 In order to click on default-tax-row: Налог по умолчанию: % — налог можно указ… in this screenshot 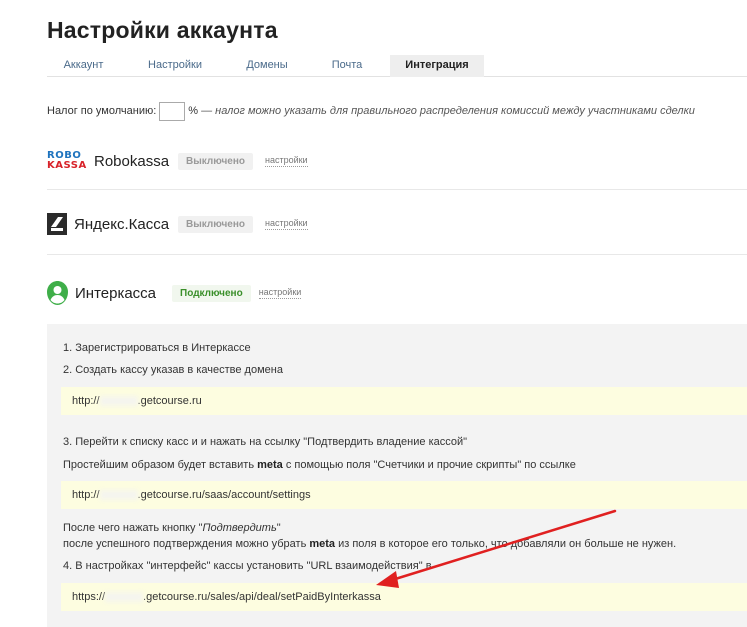, I will do `click(371, 111)`.